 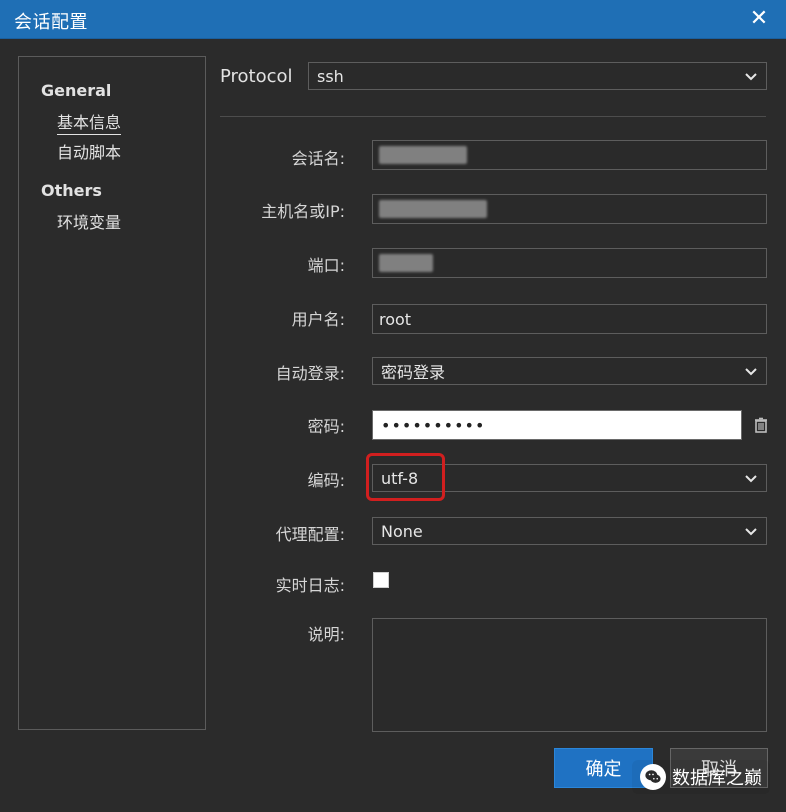 What do you see at coordinates (393, 19) in the screenshot?
I see `title-bar: 会话配置 ✕` at bounding box center [393, 19].